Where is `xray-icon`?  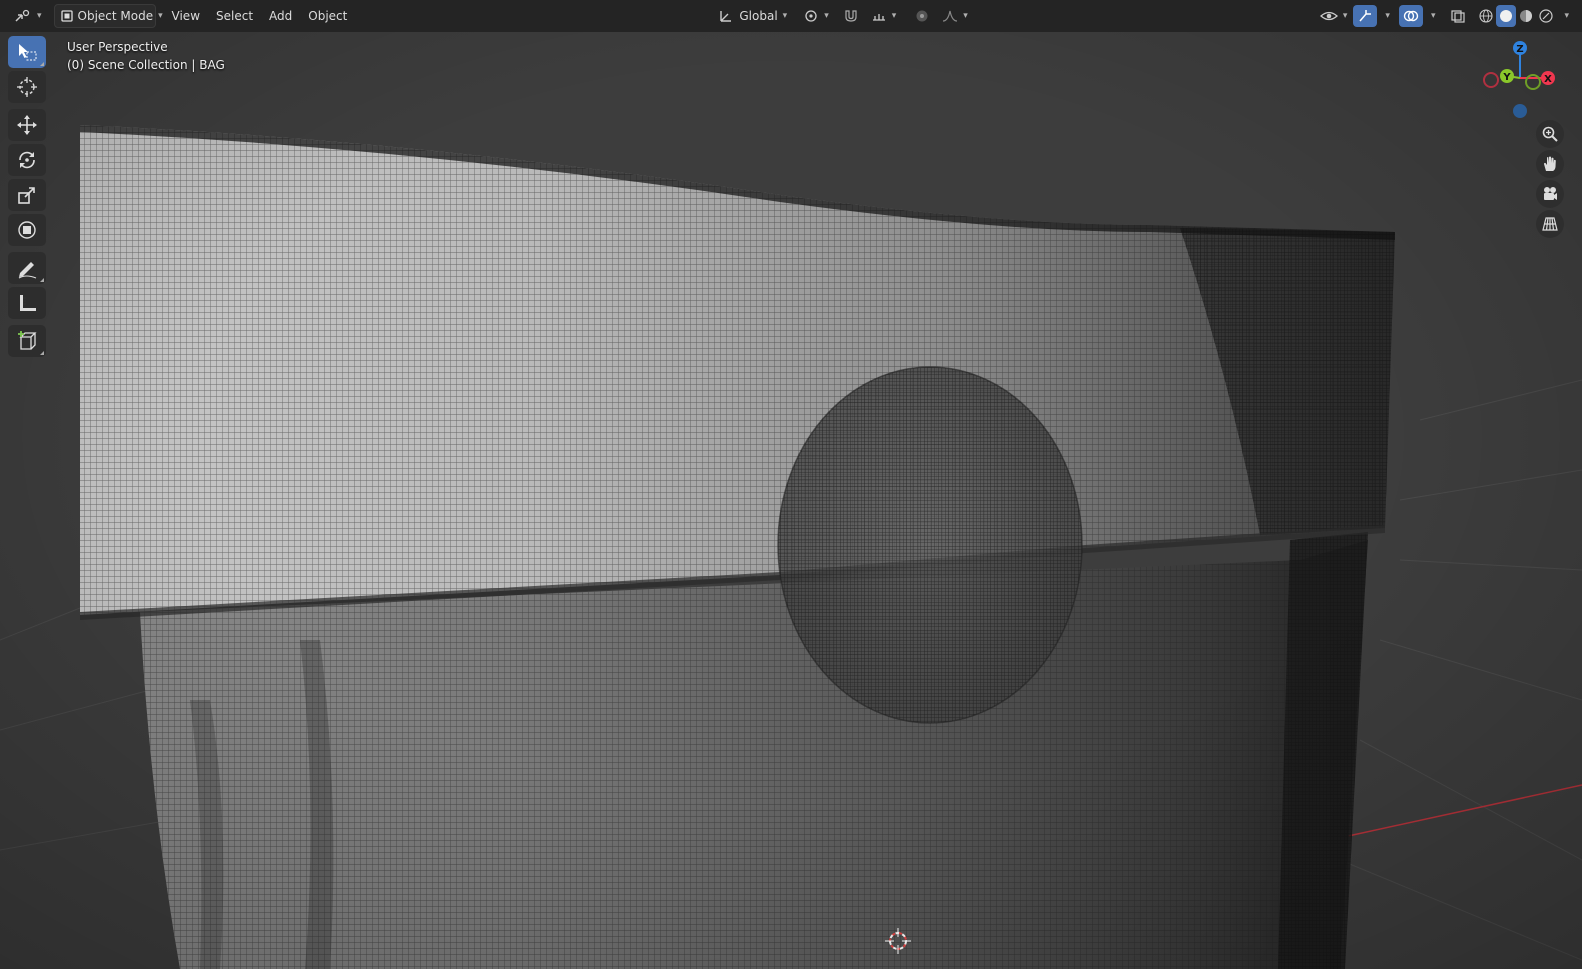 xray-icon is located at coordinates (1458, 16).